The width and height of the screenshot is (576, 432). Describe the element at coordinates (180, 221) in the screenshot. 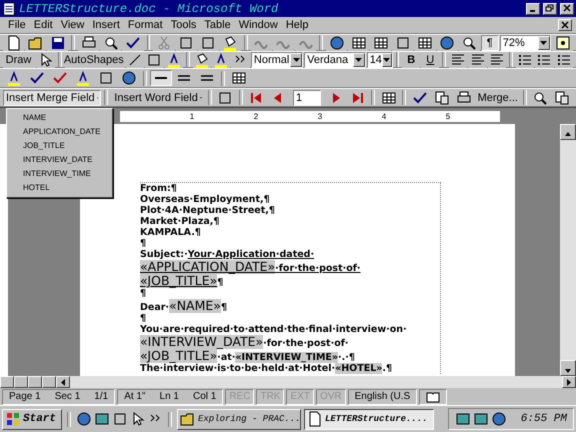

I see `document-text: Market·Plaza,¶` at that location.